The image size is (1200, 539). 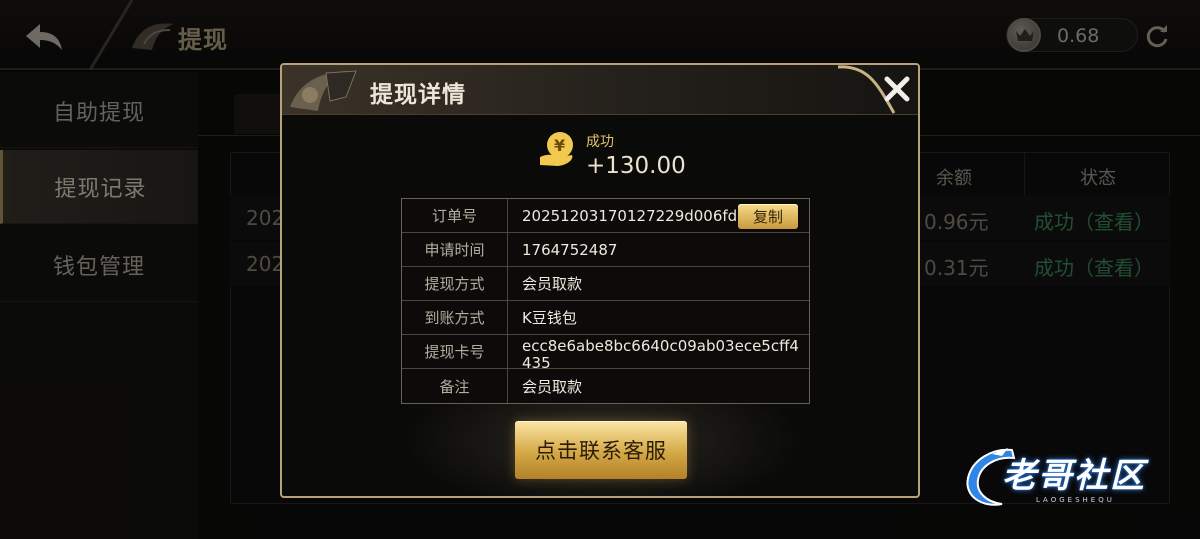 What do you see at coordinates (768, 216) in the screenshot?
I see `copy-button: 复制` at bounding box center [768, 216].